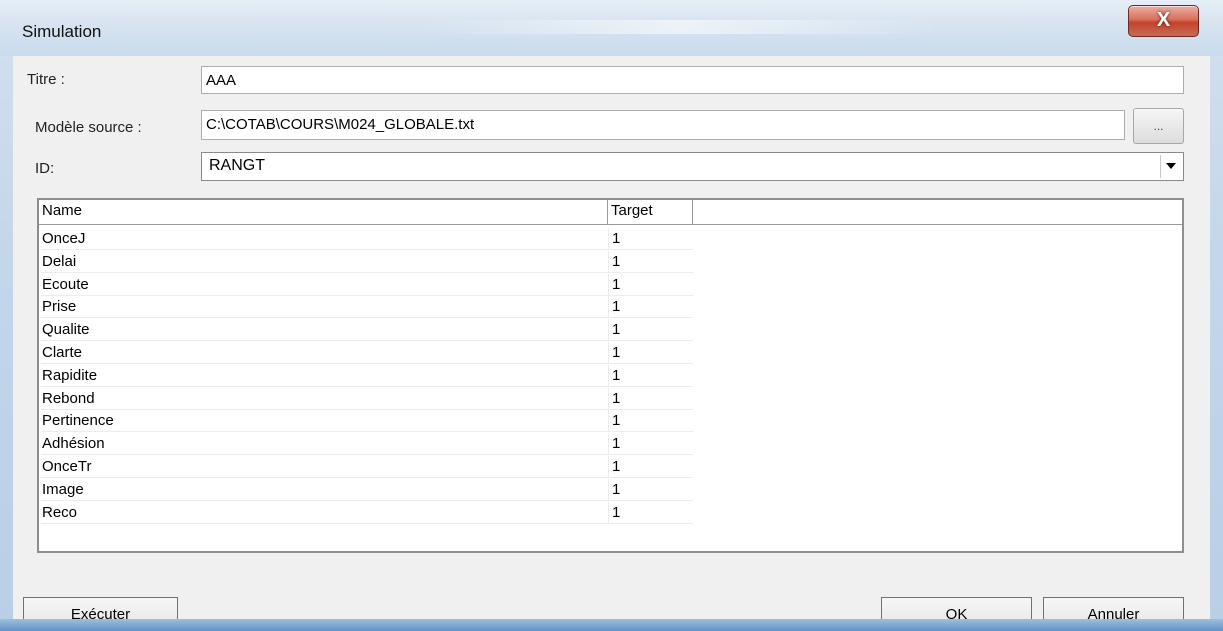  I want to click on table-row: Clarte 1, so click(366, 353).